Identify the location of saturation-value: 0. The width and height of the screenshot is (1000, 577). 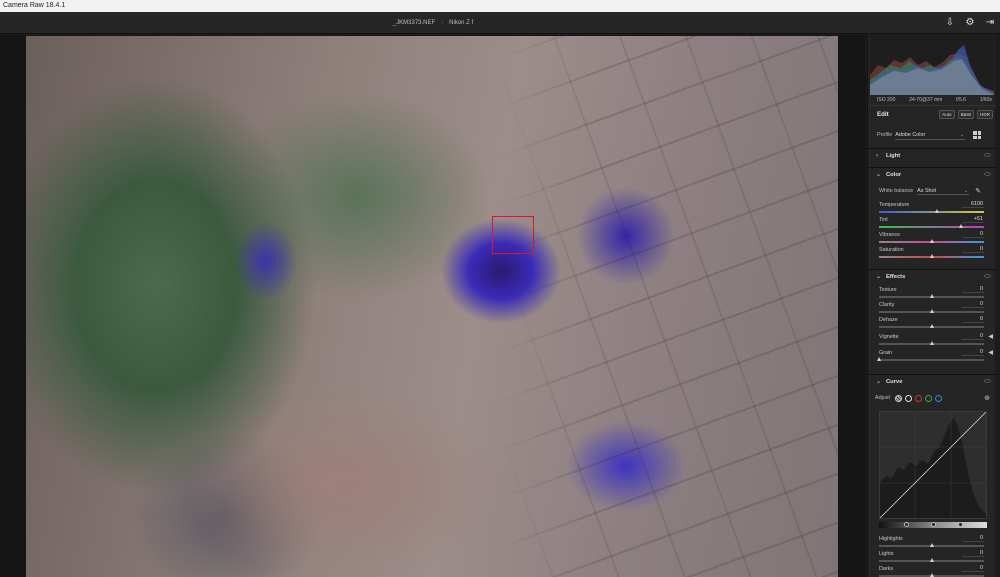
(973, 249).